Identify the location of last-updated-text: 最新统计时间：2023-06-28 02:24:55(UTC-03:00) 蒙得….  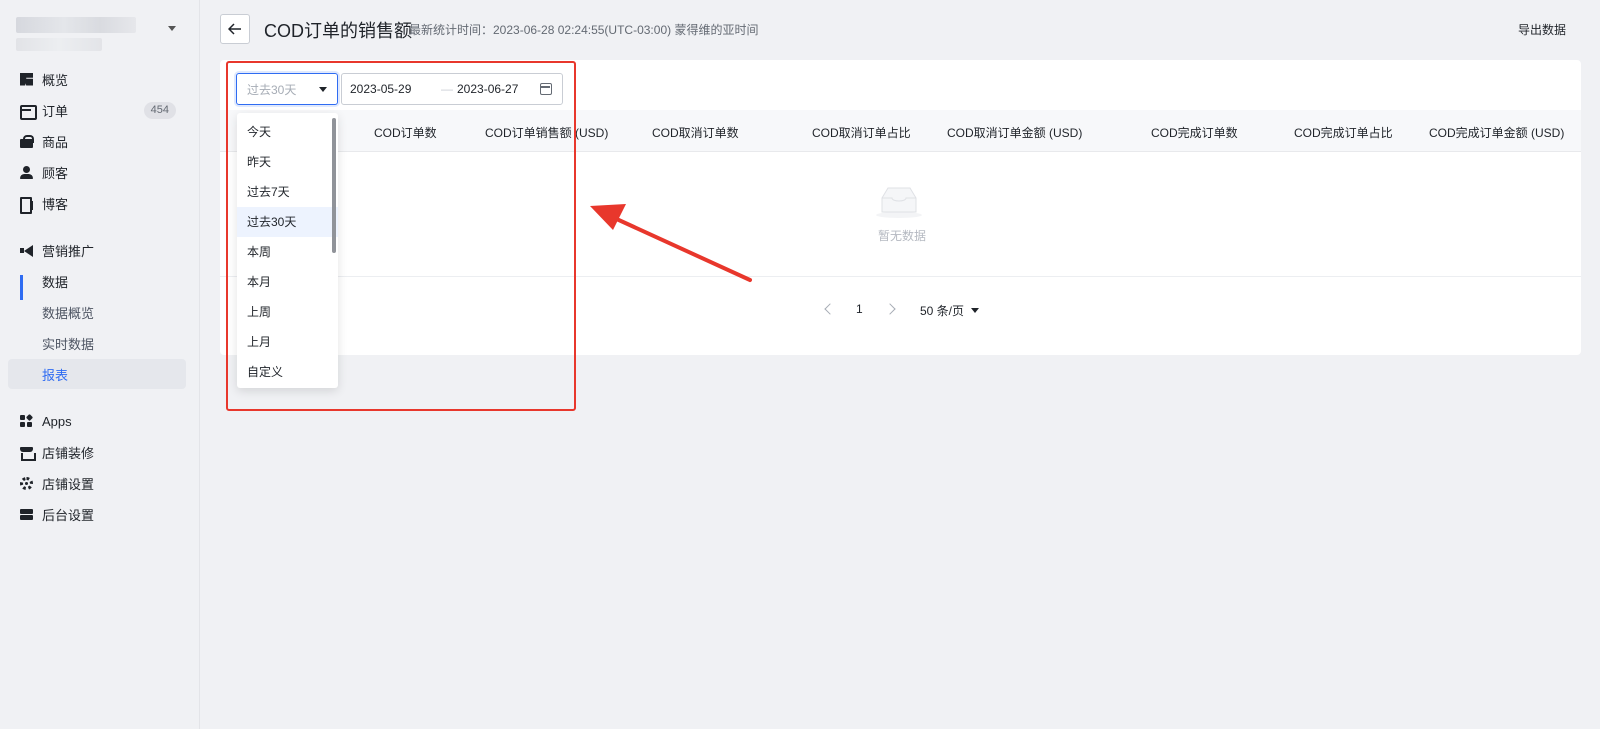
(584, 30).